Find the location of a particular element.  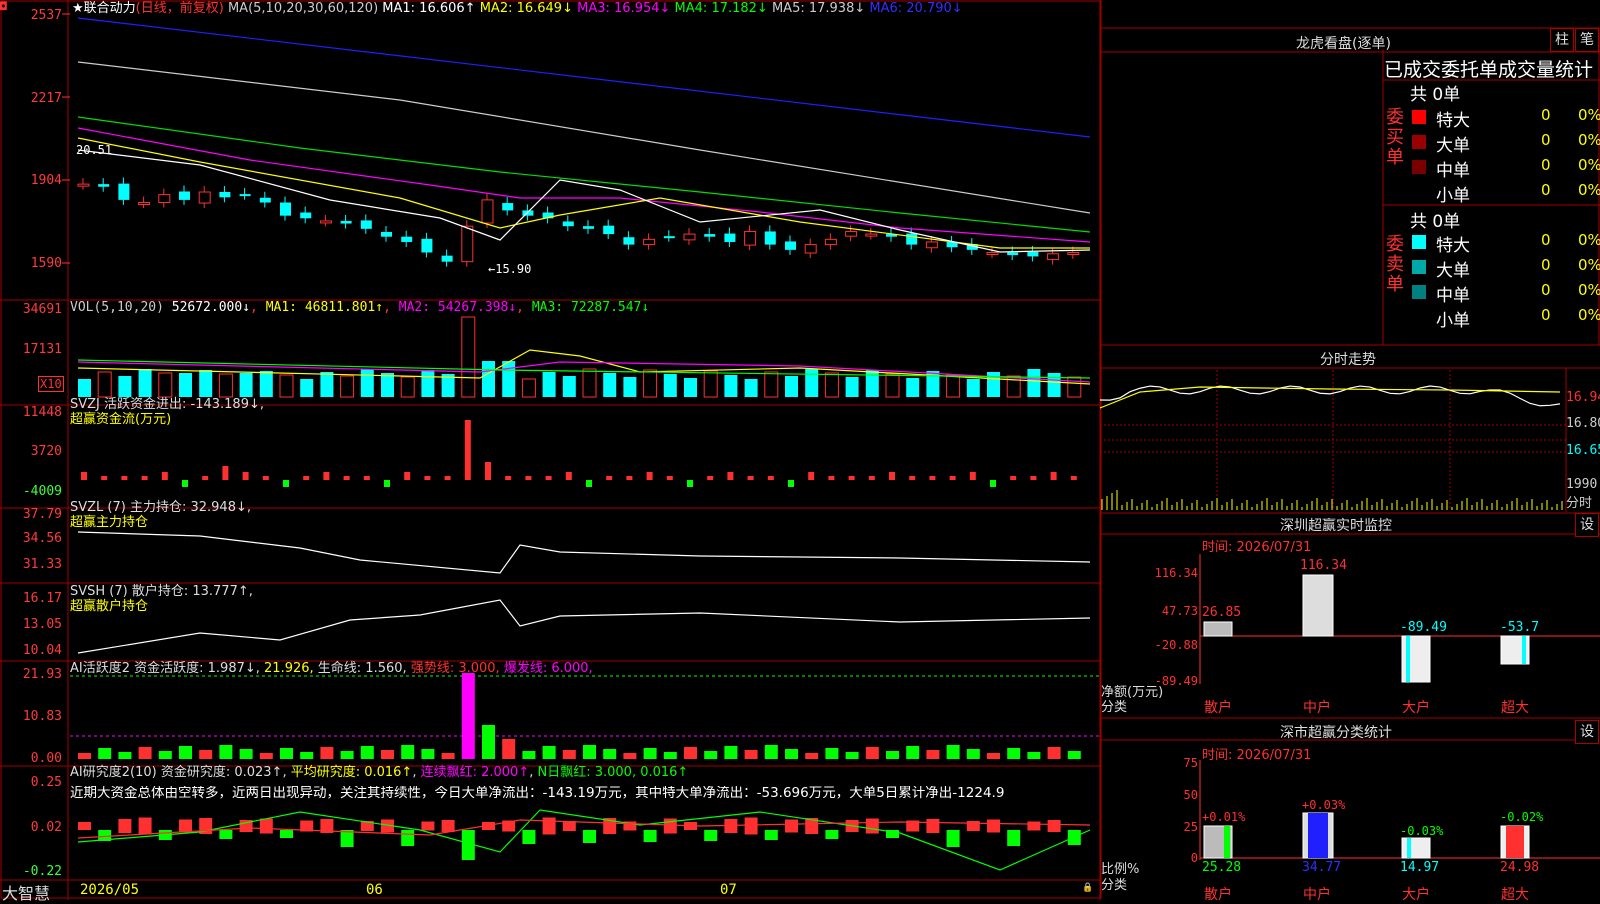

price-axis-label: 2217 is located at coordinates (46, 98).